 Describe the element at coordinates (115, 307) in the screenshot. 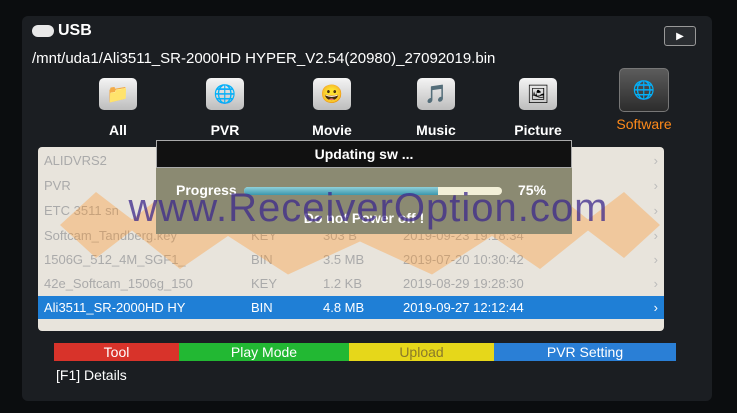

I see `file-name: Ali3511_SR-2000HD HY` at that location.